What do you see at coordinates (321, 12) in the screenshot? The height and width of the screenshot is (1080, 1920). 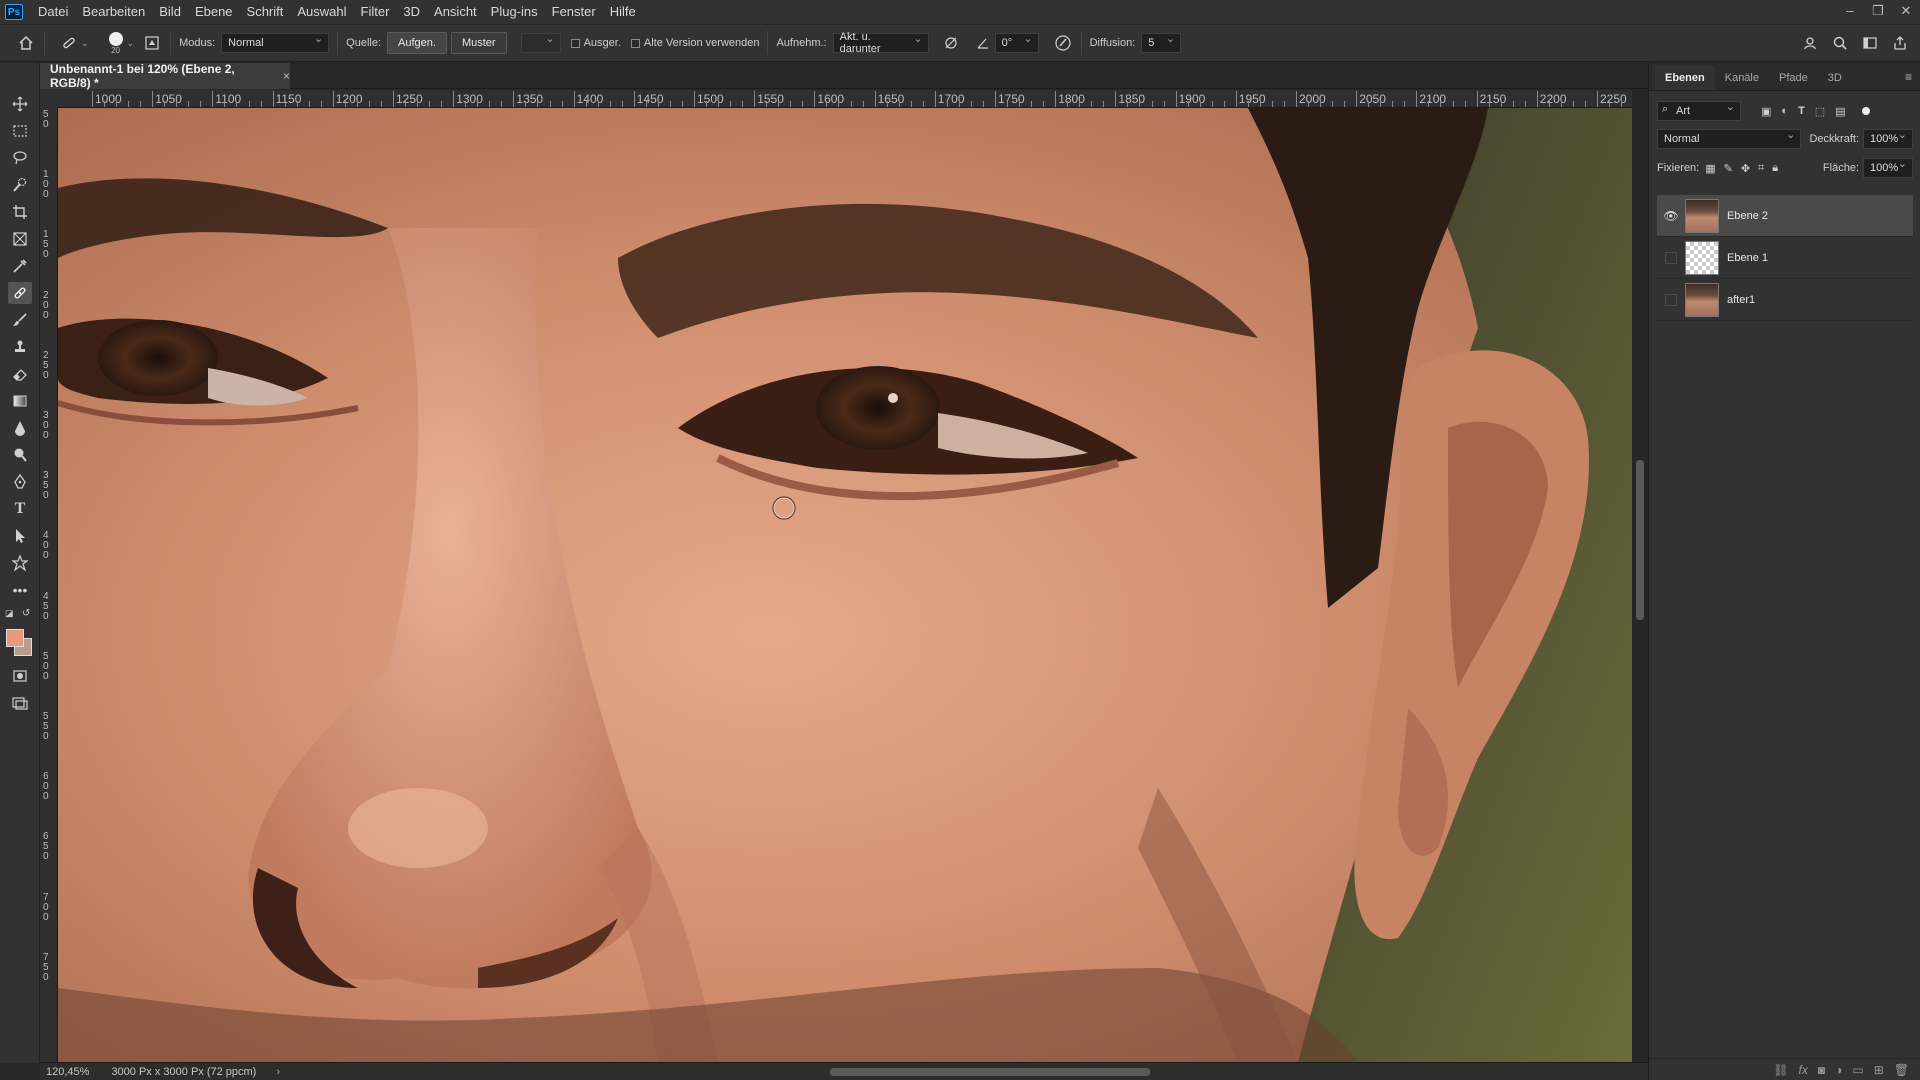 I see `menu-auswahl: Auswahl` at bounding box center [321, 12].